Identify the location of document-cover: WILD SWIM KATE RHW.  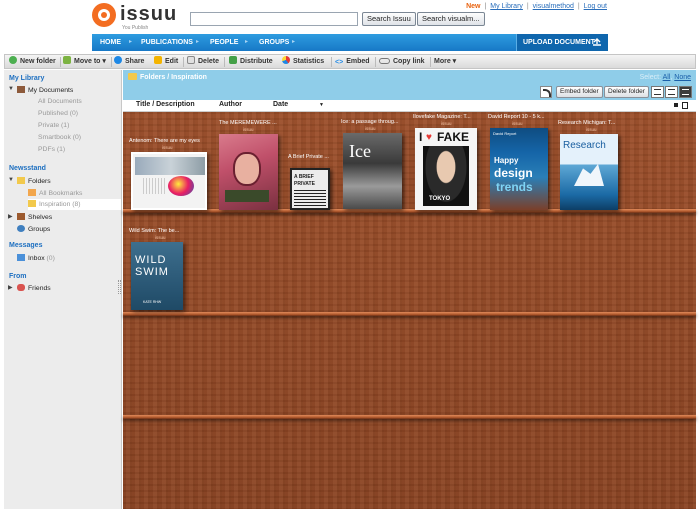
(157, 276).